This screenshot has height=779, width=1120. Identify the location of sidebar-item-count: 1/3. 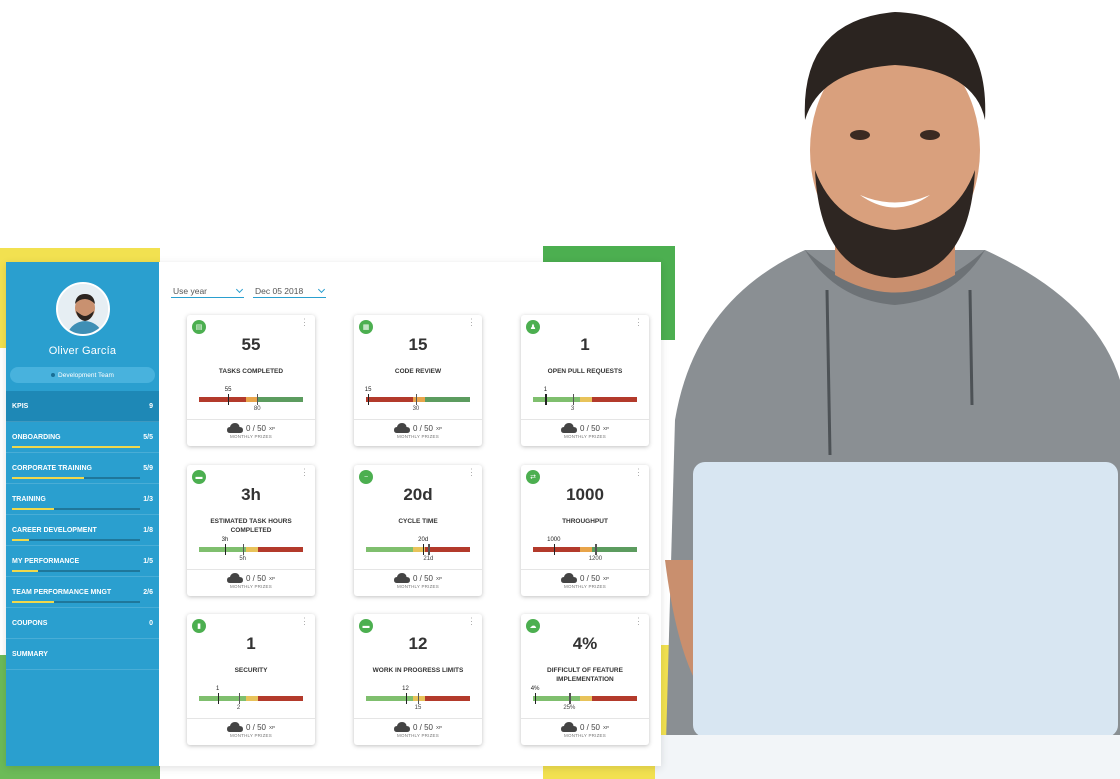
(148, 499).